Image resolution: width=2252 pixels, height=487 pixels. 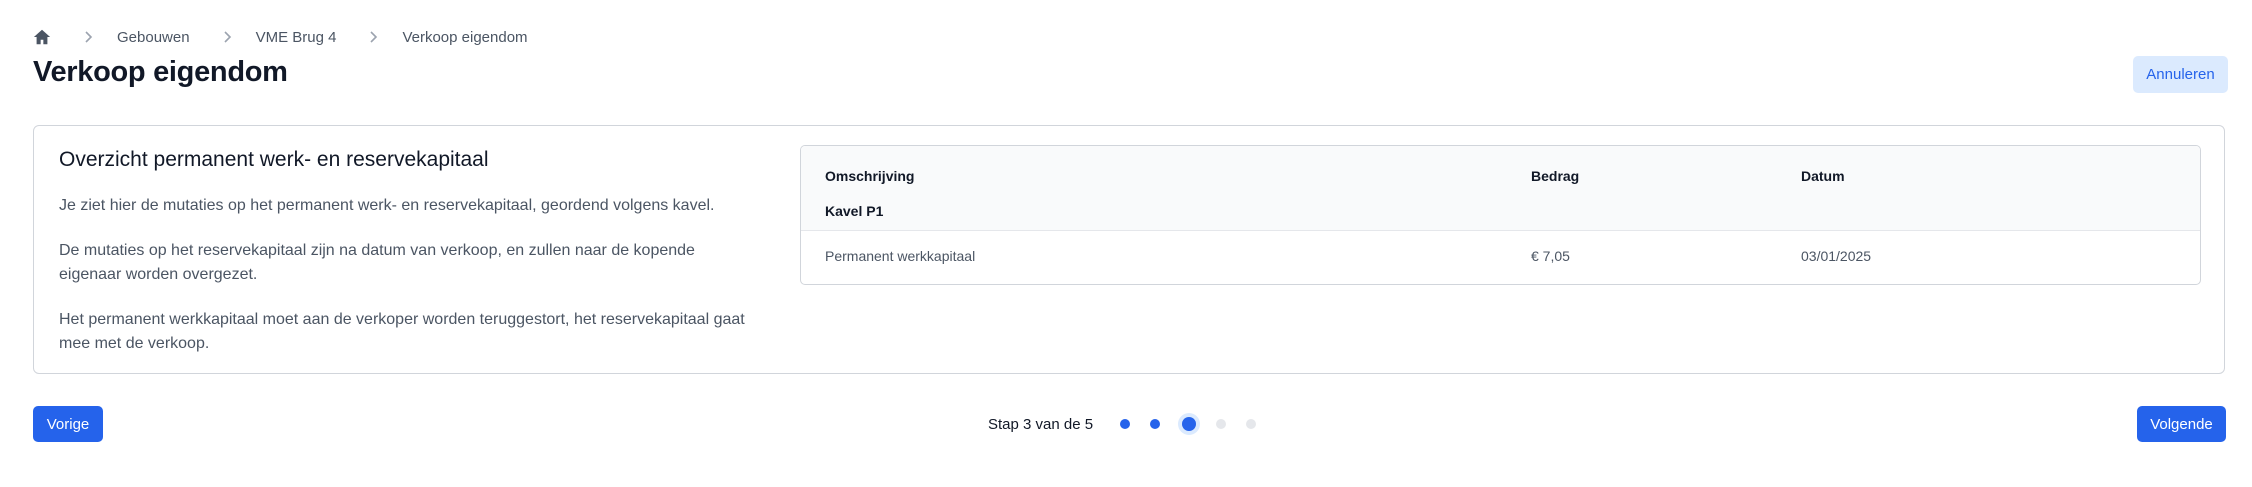 I want to click on cancel-button: Annuleren, so click(x=2180, y=74).